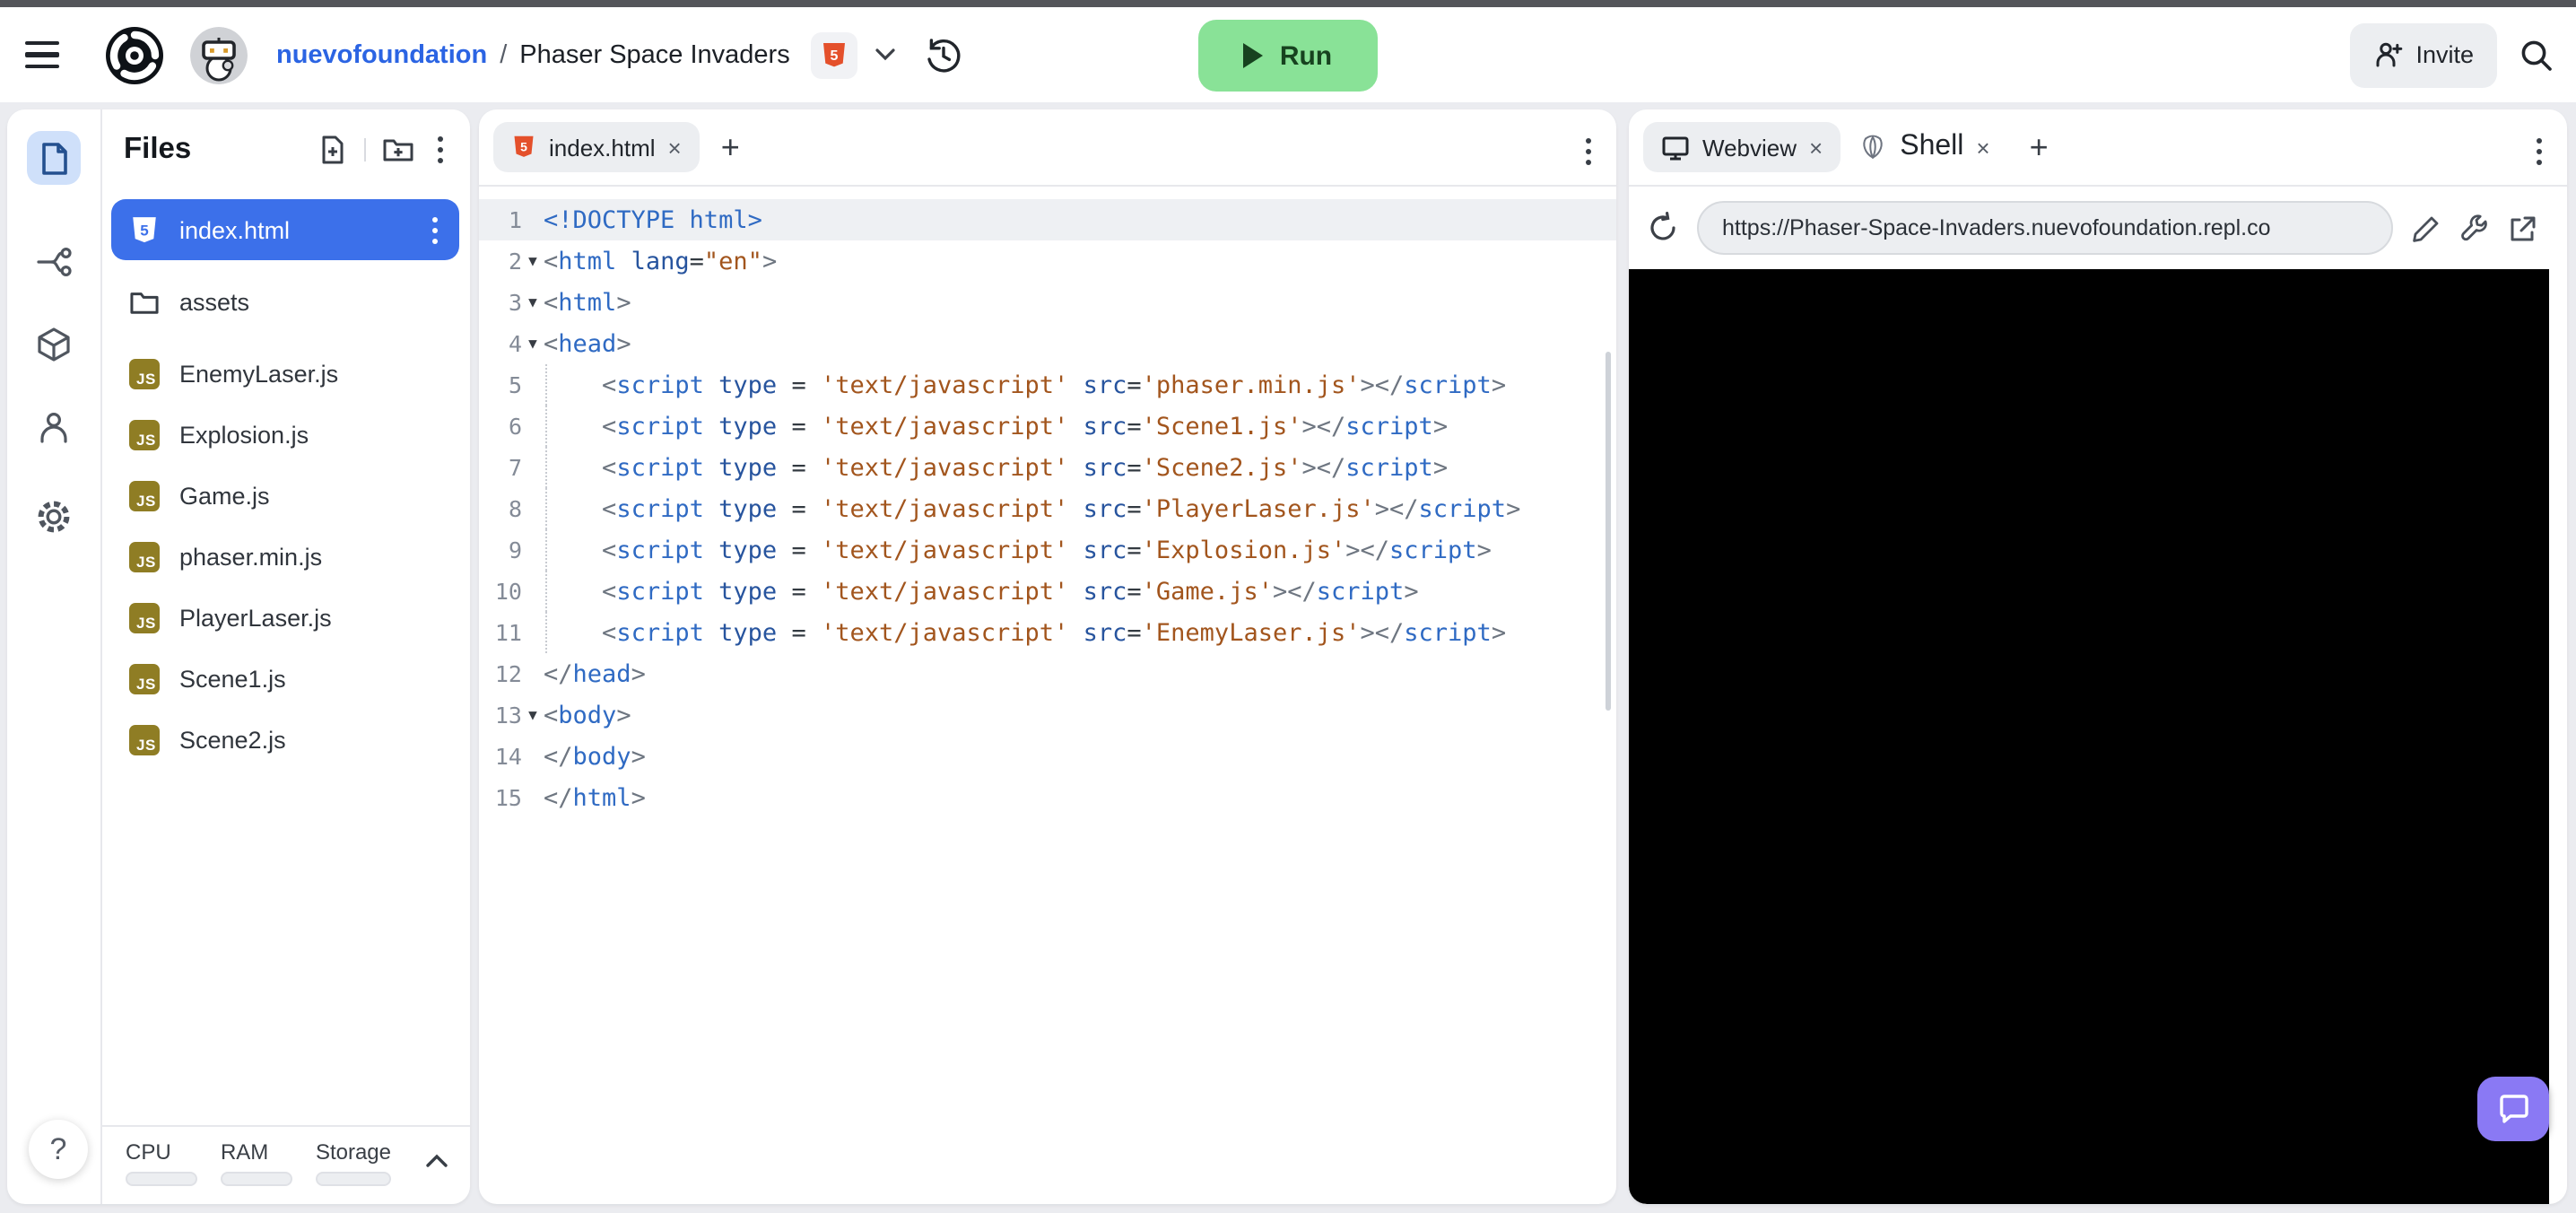 The width and height of the screenshot is (2576, 1213). Describe the element at coordinates (54, 158) in the screenshot. I see `rail-files-icon` at that location.